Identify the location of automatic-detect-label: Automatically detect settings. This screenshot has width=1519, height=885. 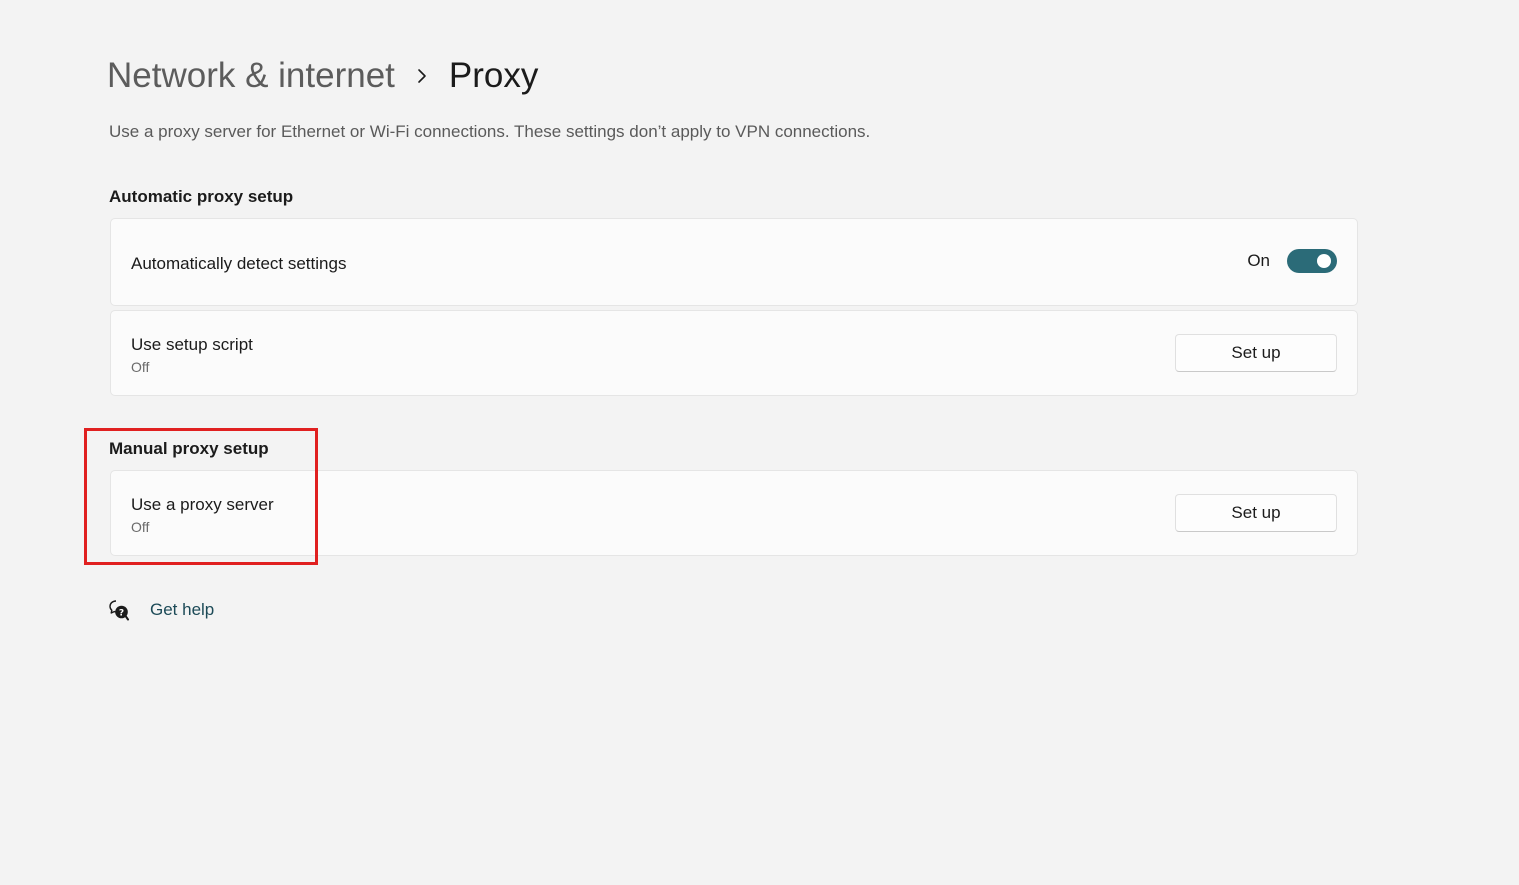
(239, 263).